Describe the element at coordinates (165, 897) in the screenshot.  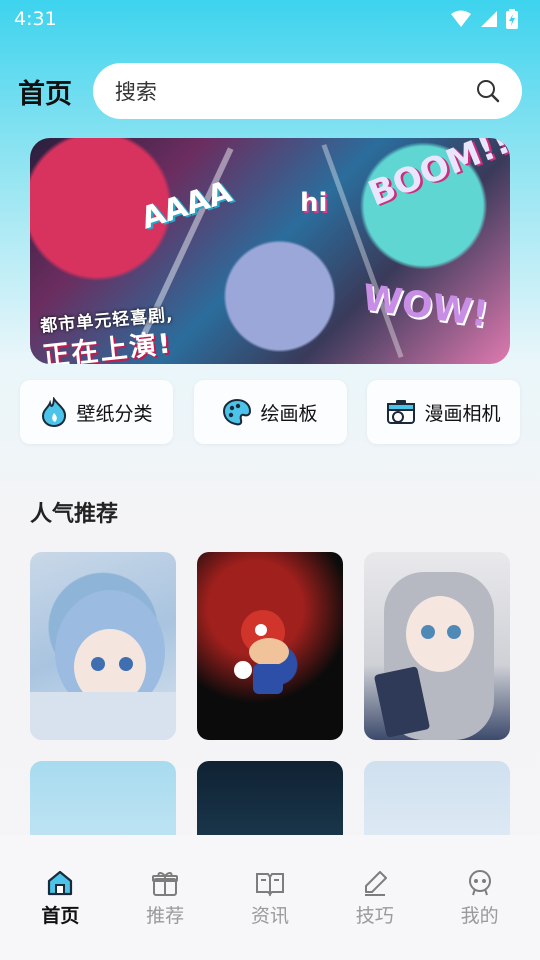
I see `tab-recommend: 推荐` at that location.